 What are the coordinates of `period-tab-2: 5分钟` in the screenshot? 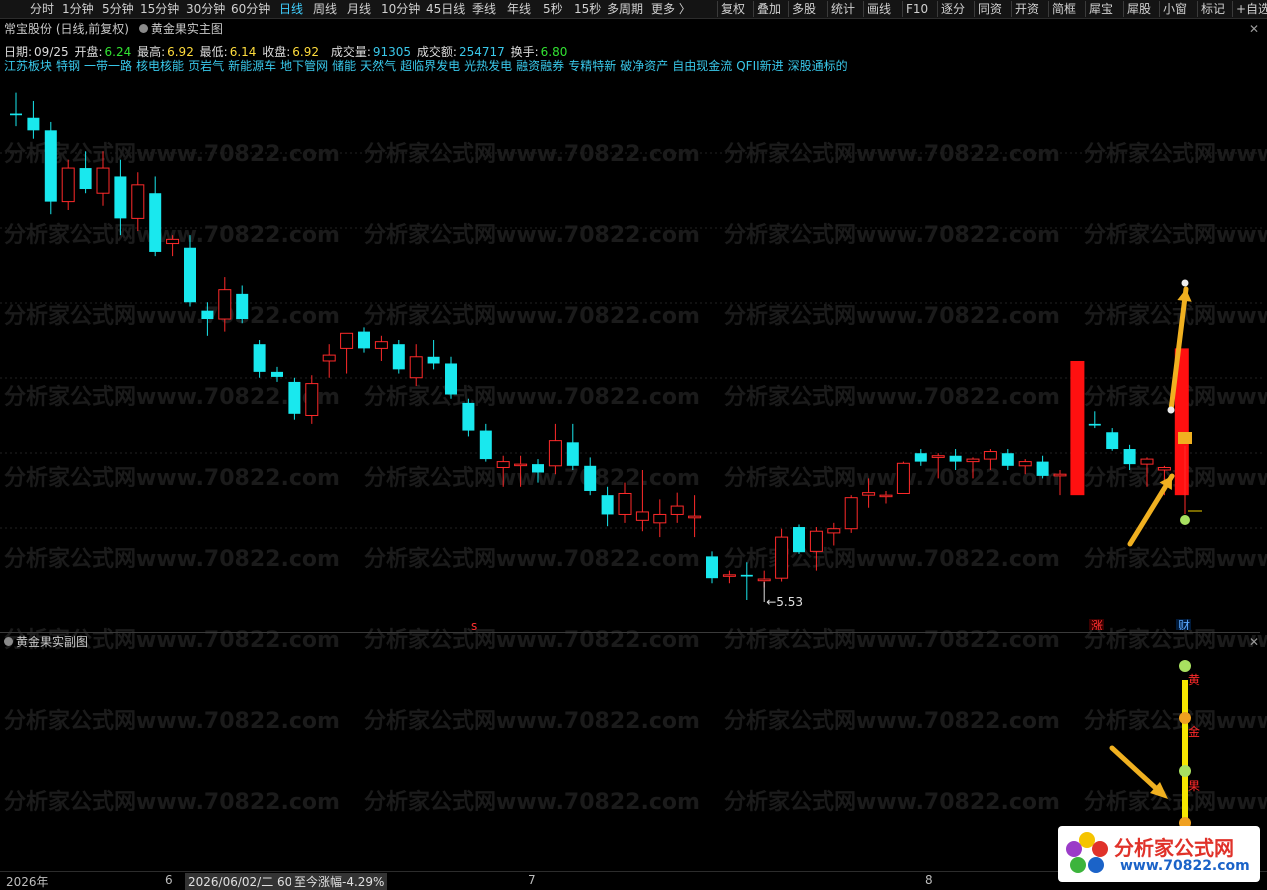 It's located at (118, 9).